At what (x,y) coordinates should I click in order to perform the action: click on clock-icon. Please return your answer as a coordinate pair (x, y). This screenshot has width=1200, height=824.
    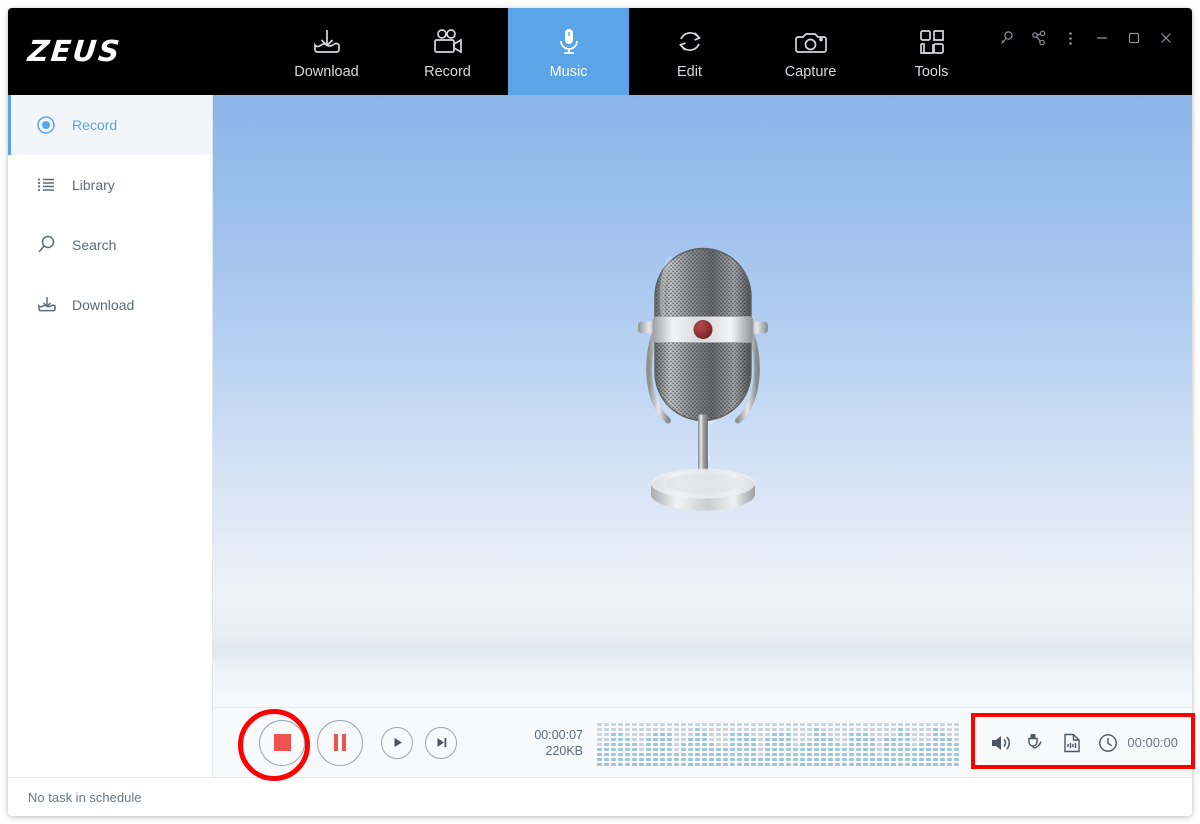
    Looking at the image, I should click on (1108, 743).